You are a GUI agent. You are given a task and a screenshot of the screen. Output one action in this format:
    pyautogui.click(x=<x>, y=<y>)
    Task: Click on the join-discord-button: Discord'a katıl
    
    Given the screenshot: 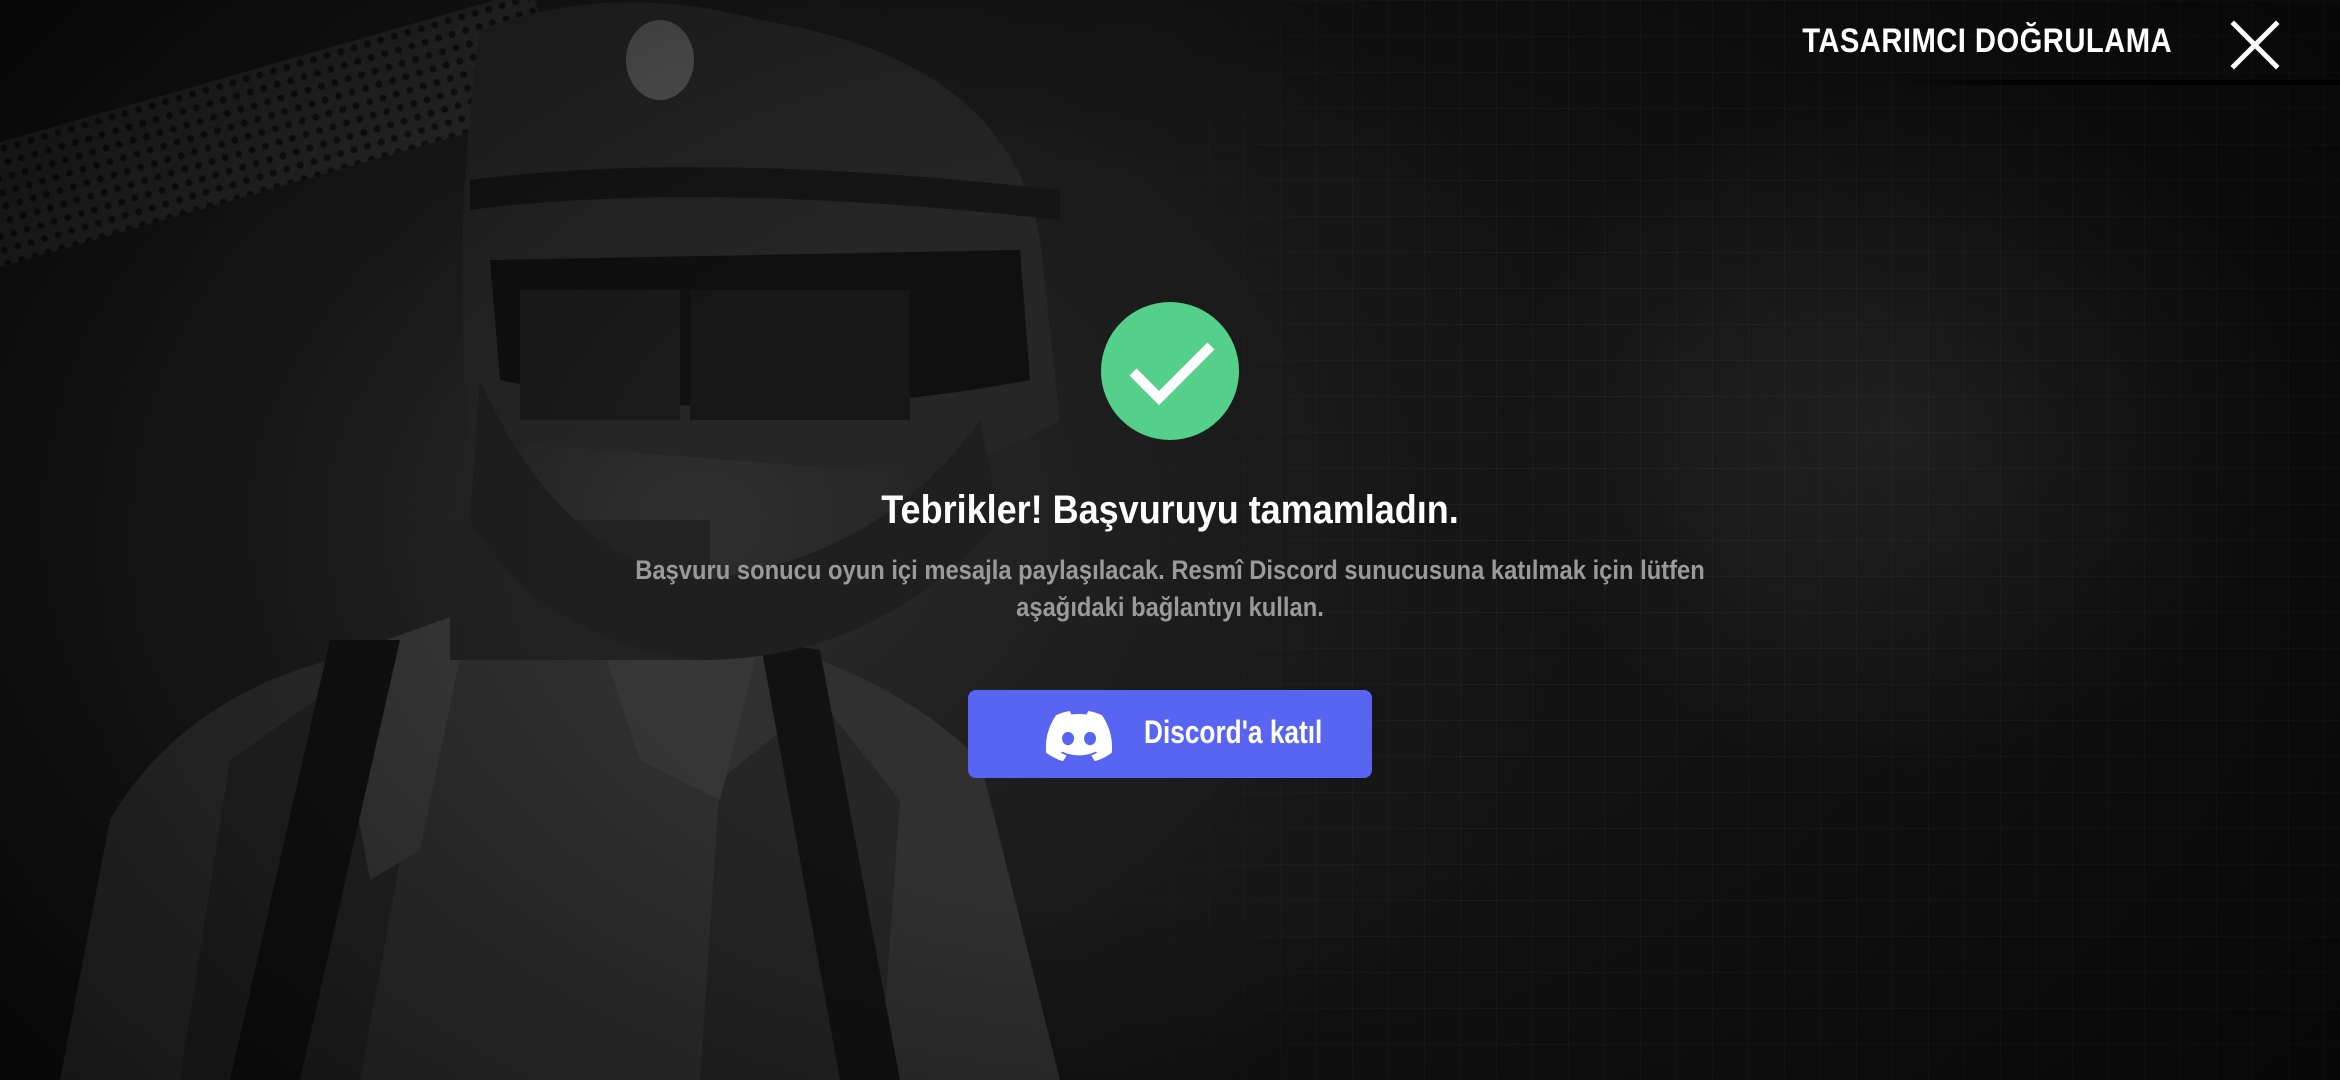 What is the action you would take?
    pyautogui.click(x=1170, y=734)
    